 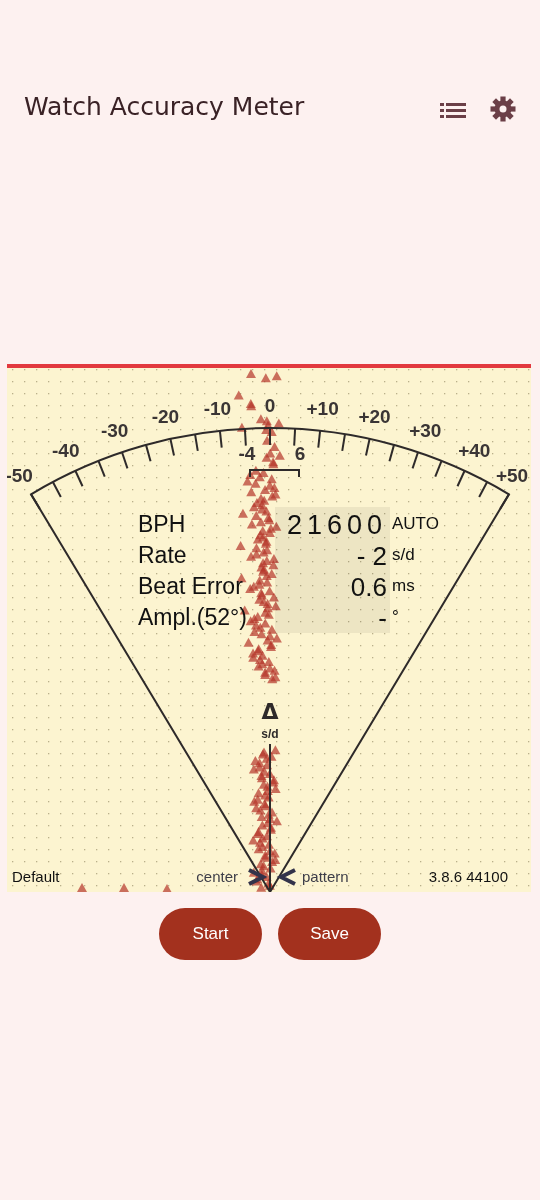 What do you see at coordinates (374, 417) in the screenshot?
I see `scale-label: +20` at bounding box center [374, 417].